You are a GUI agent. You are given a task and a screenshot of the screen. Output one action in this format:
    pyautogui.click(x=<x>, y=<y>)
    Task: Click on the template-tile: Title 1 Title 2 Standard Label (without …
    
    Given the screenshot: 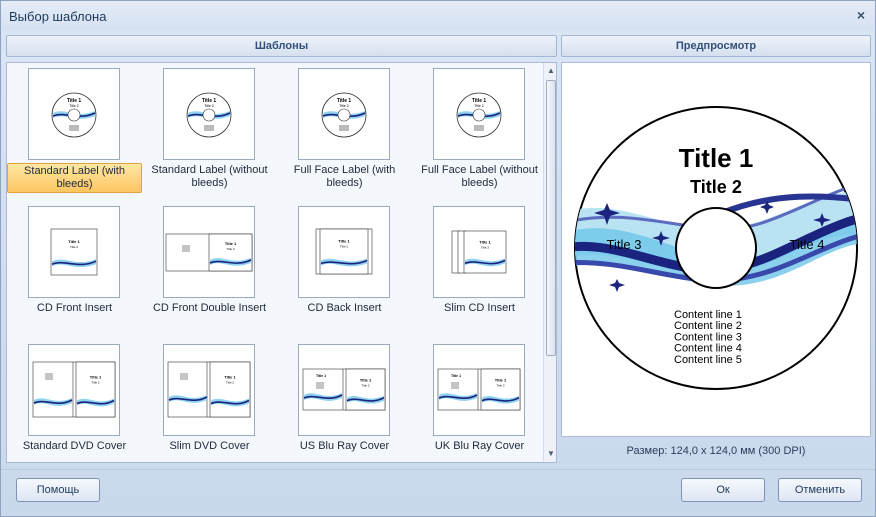 What is the action you would take?
    pyautogui.click(x=209, y=128)
    